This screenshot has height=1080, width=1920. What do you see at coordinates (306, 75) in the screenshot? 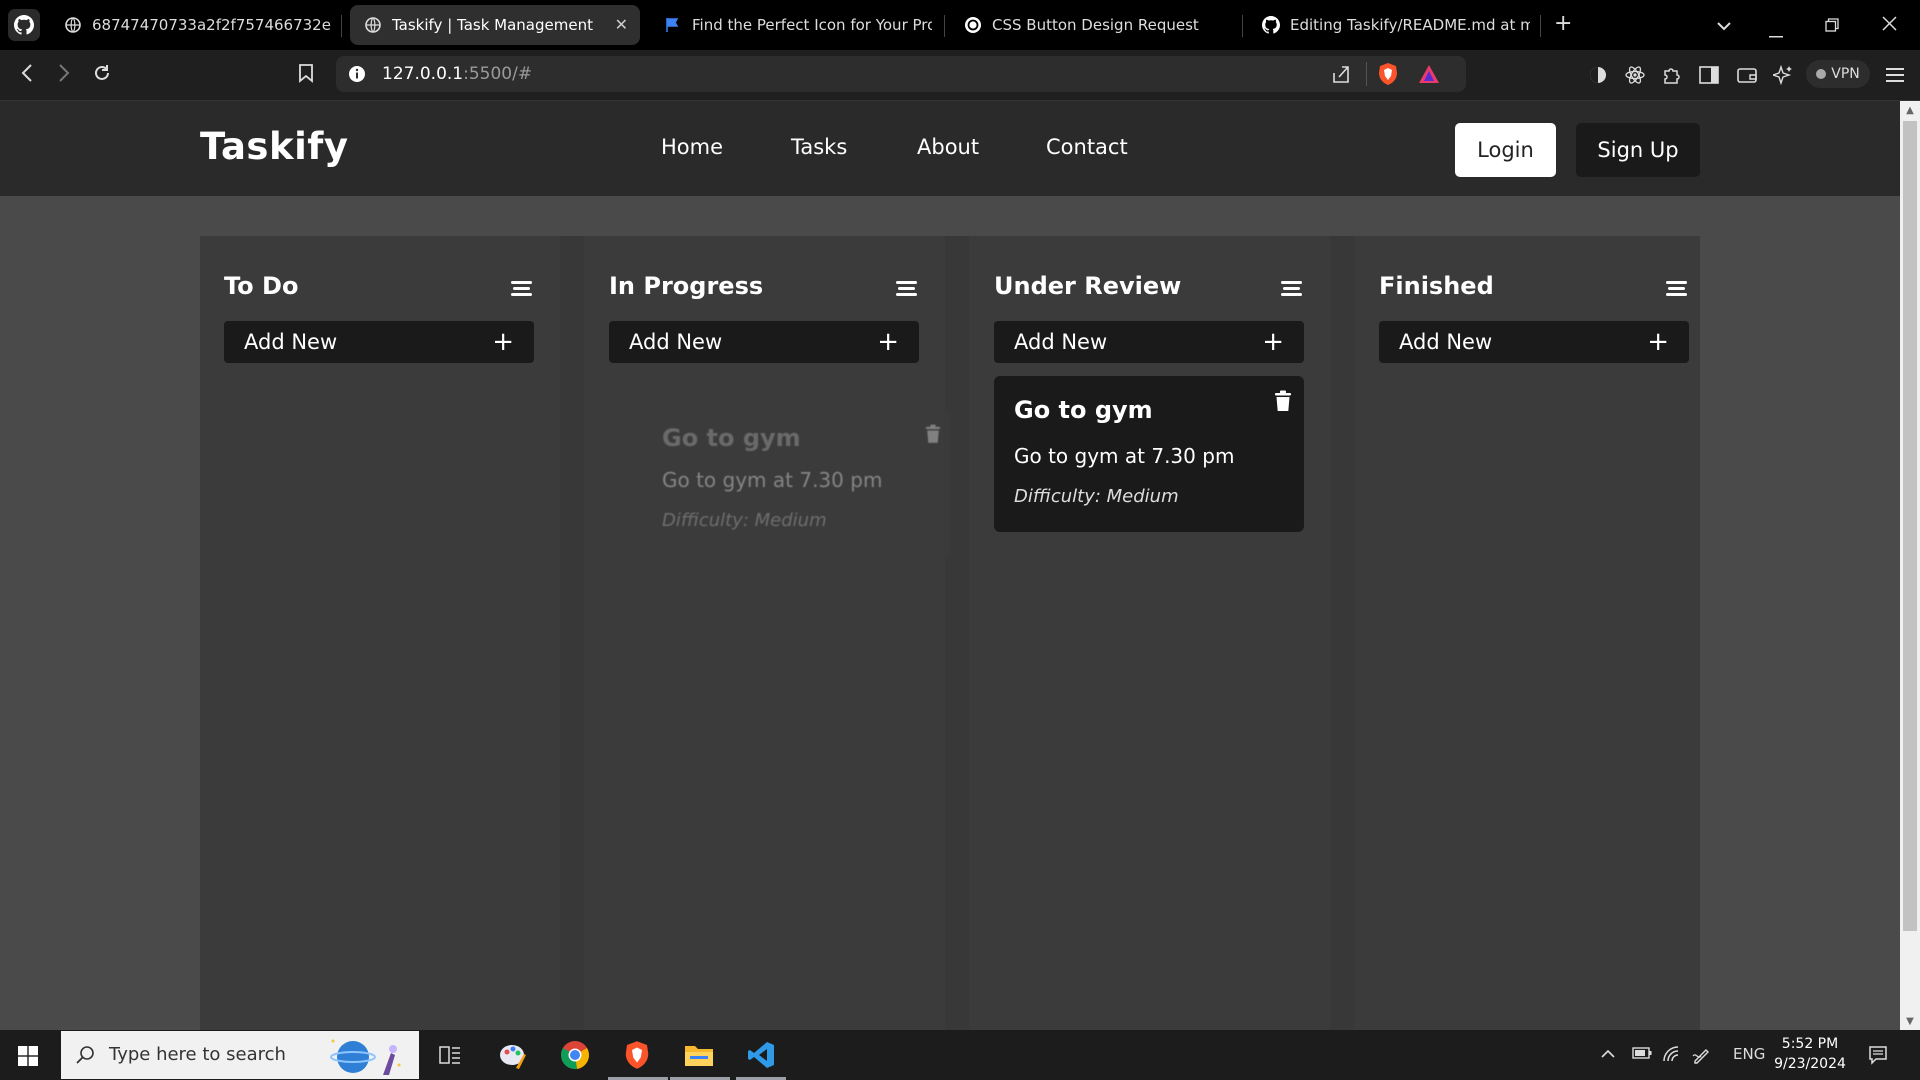
I see `bookmark-icon` at bounding box center [306, 75].